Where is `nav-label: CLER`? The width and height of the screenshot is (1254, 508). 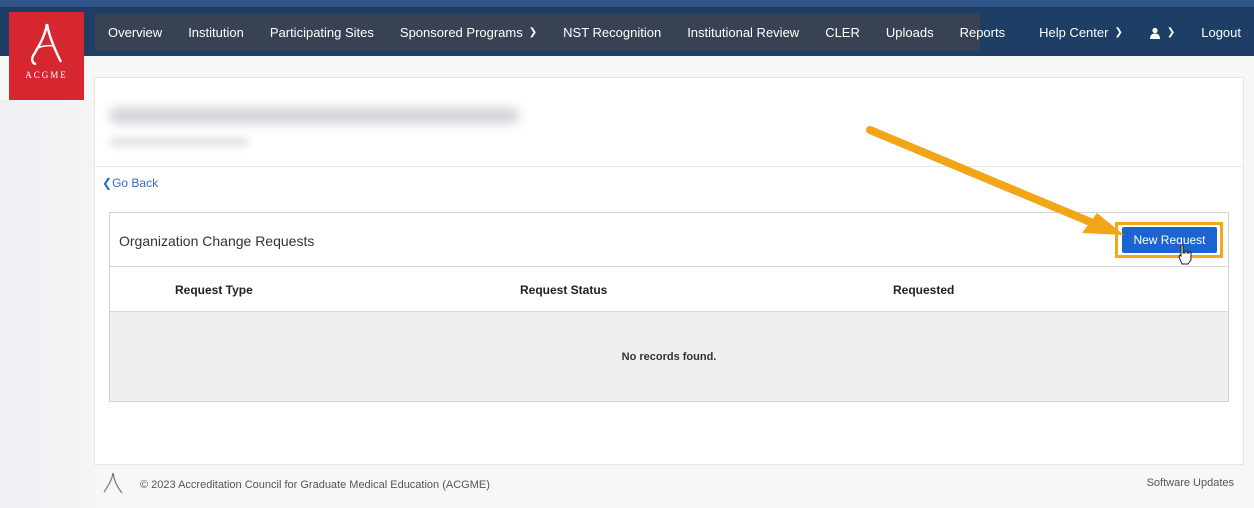
nav-label: CLER is located at coordinates (842, 32).